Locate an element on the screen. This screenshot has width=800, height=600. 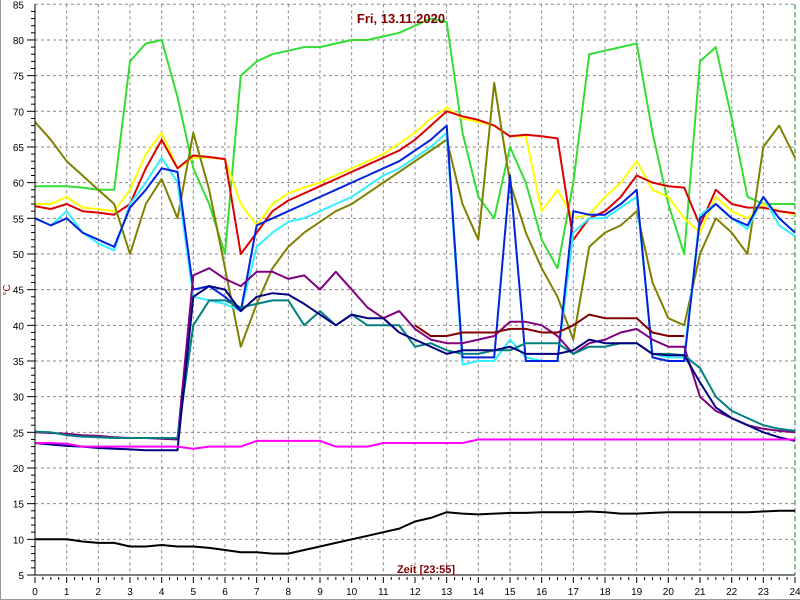
tick-label: 2 is located at coordinates (99, 592).